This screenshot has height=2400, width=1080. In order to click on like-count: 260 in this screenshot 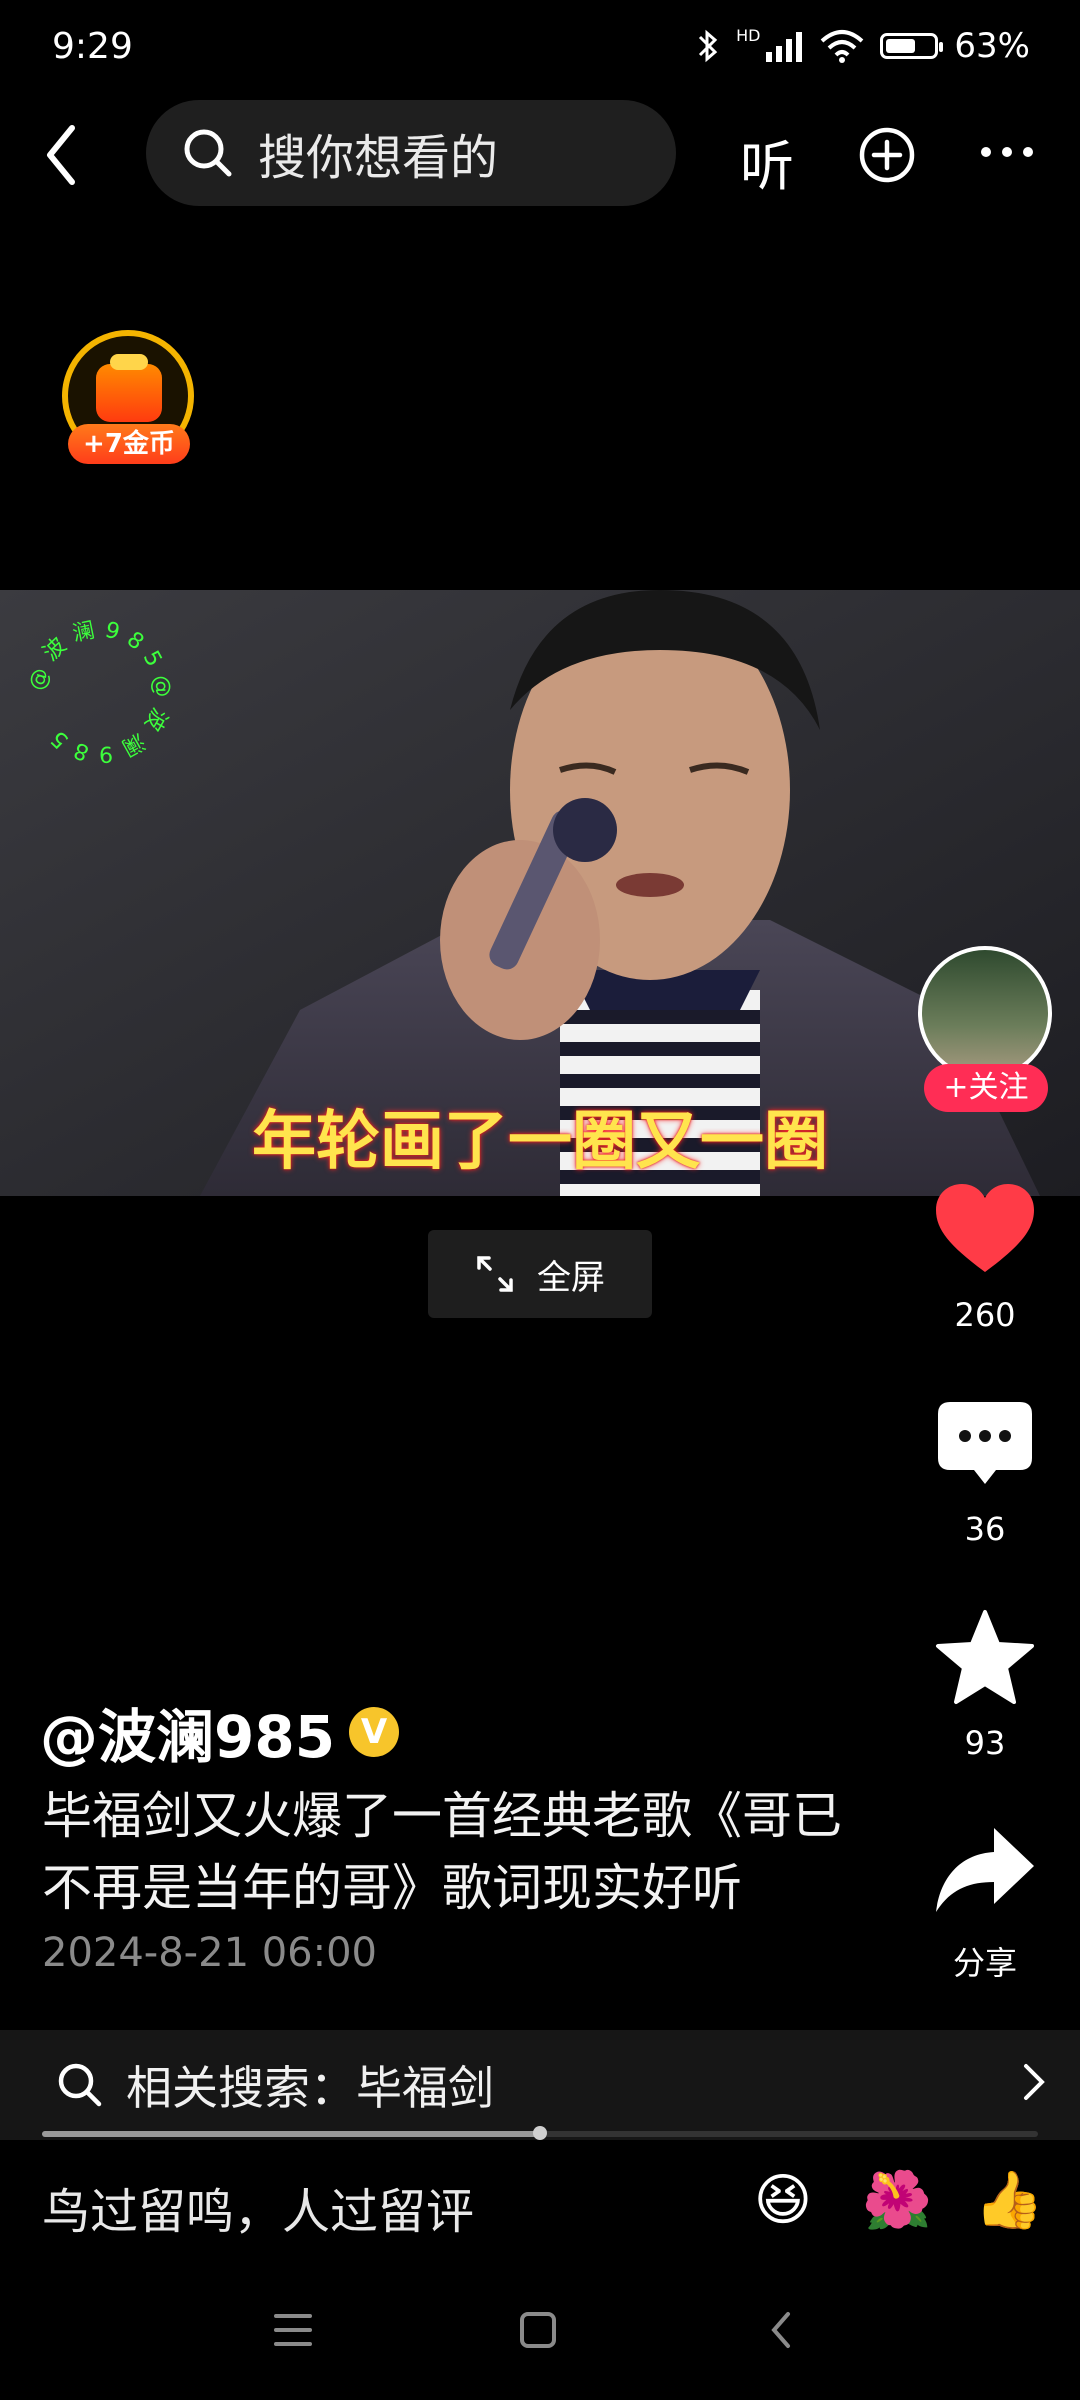, I will do `click(985, 1315)`.